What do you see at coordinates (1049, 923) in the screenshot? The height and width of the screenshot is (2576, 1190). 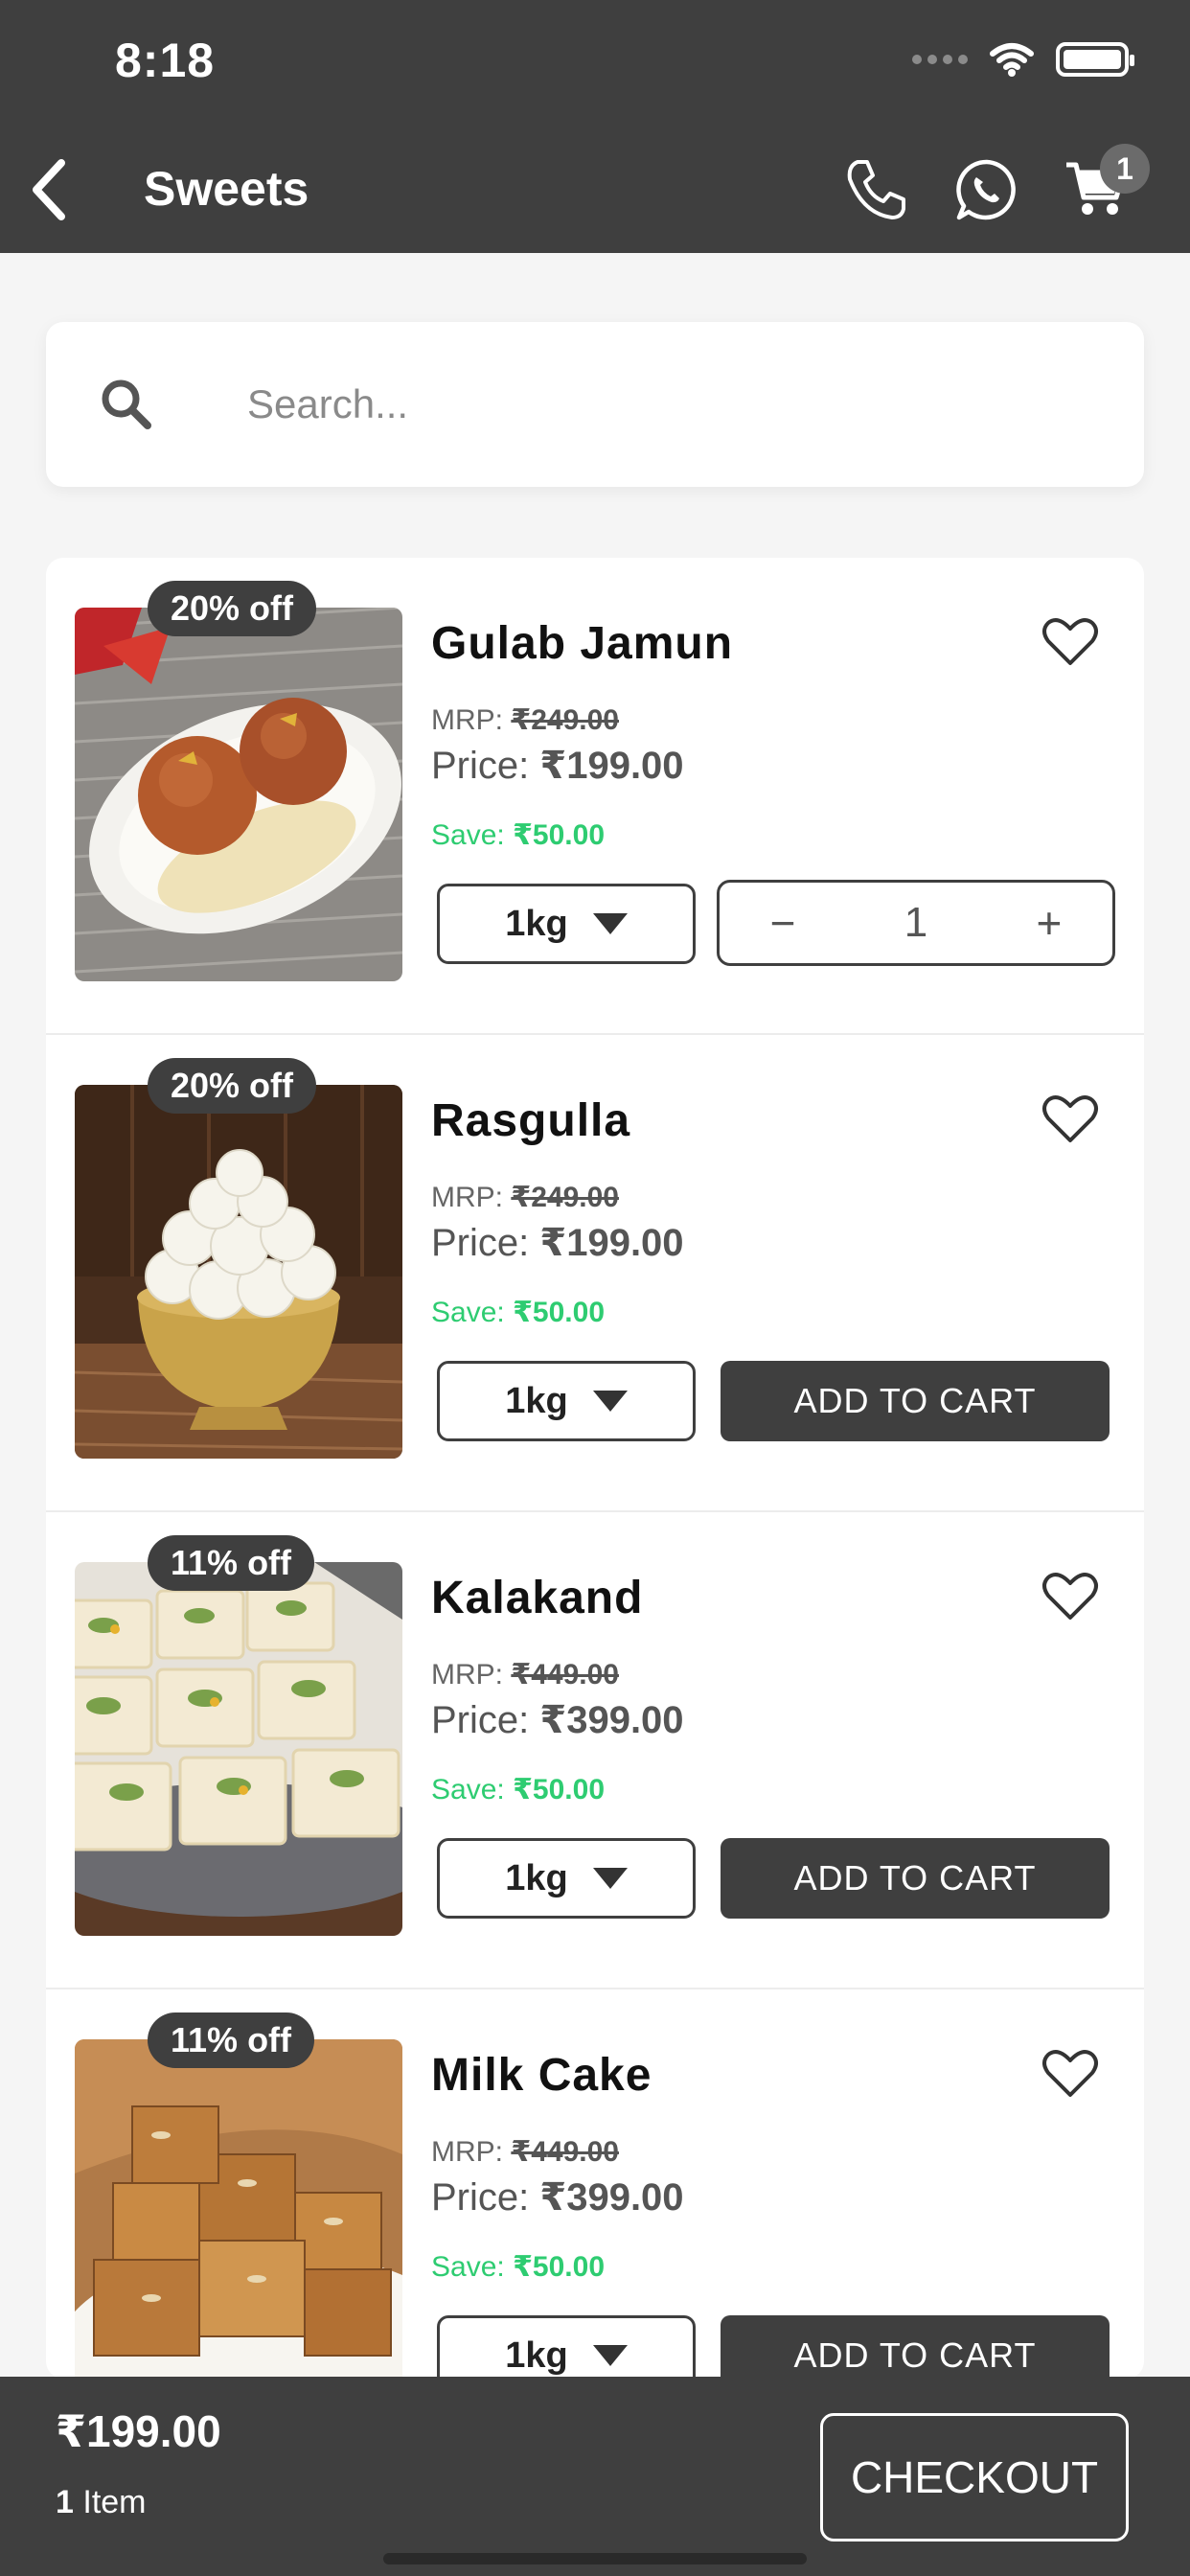 I see `increment-button: +` at bounding box center [1049, 923].